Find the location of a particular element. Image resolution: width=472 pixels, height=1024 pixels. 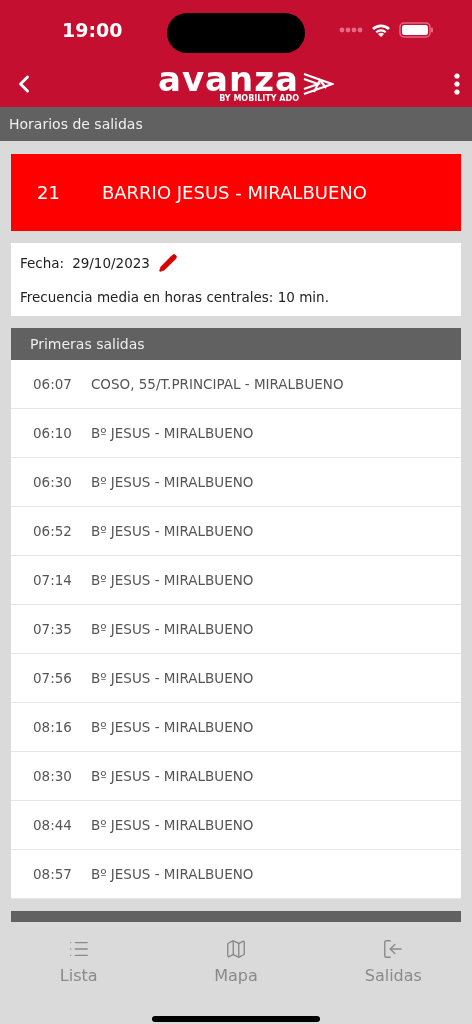

wifi-icon is located at coordinates (381, 30).